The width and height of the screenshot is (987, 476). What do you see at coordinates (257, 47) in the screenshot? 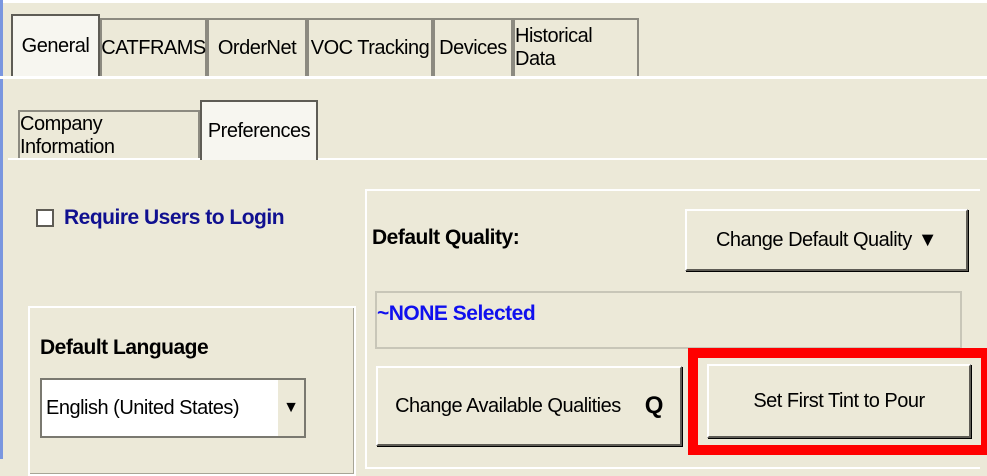
I see `tab-ordernet: OrderNet` at bounding box center [257, 47].